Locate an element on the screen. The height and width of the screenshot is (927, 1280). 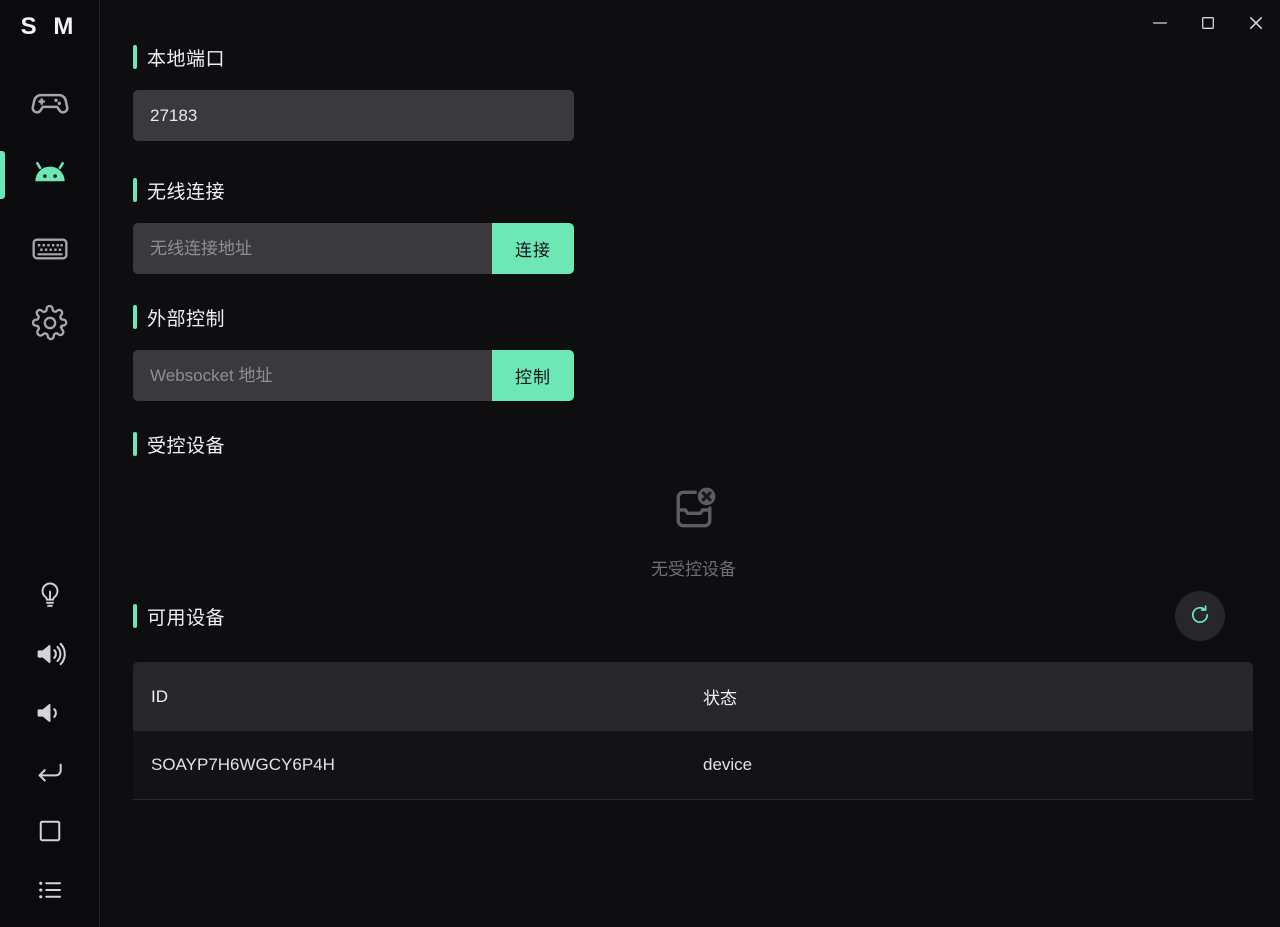
sidebar-item-volume-up is located at coordinates (49, 653).